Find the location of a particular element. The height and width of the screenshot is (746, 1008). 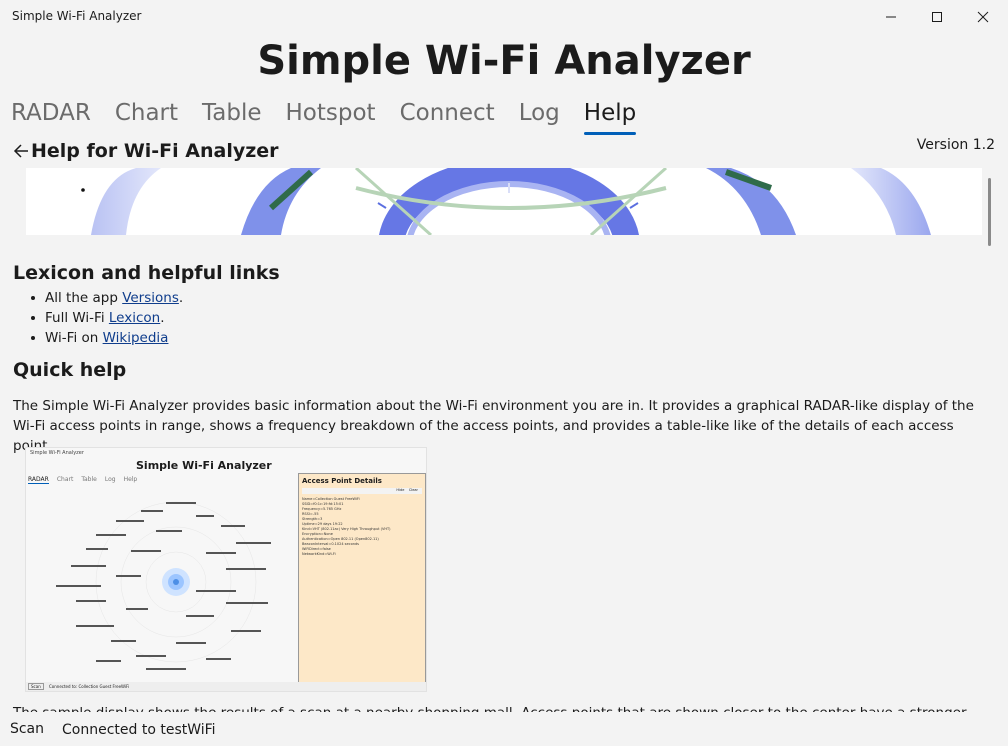

close-icon is located at coordinates (983, 17).